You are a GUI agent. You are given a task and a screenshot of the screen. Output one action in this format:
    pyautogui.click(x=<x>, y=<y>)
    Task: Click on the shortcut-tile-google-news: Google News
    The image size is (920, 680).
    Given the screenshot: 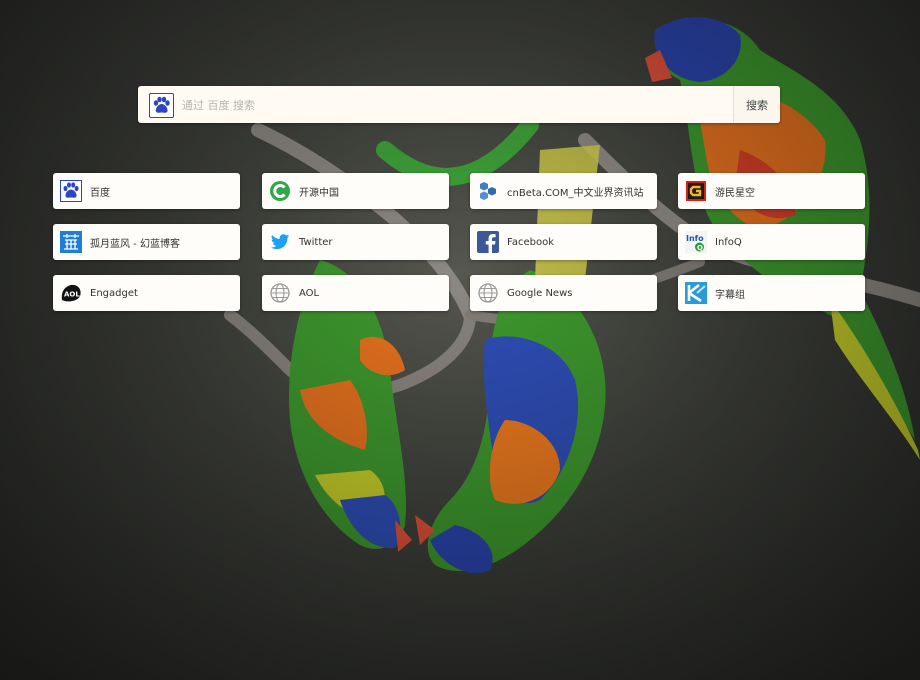 What is the action you would take?
    pyautogui.click(x=563, y=293)
    